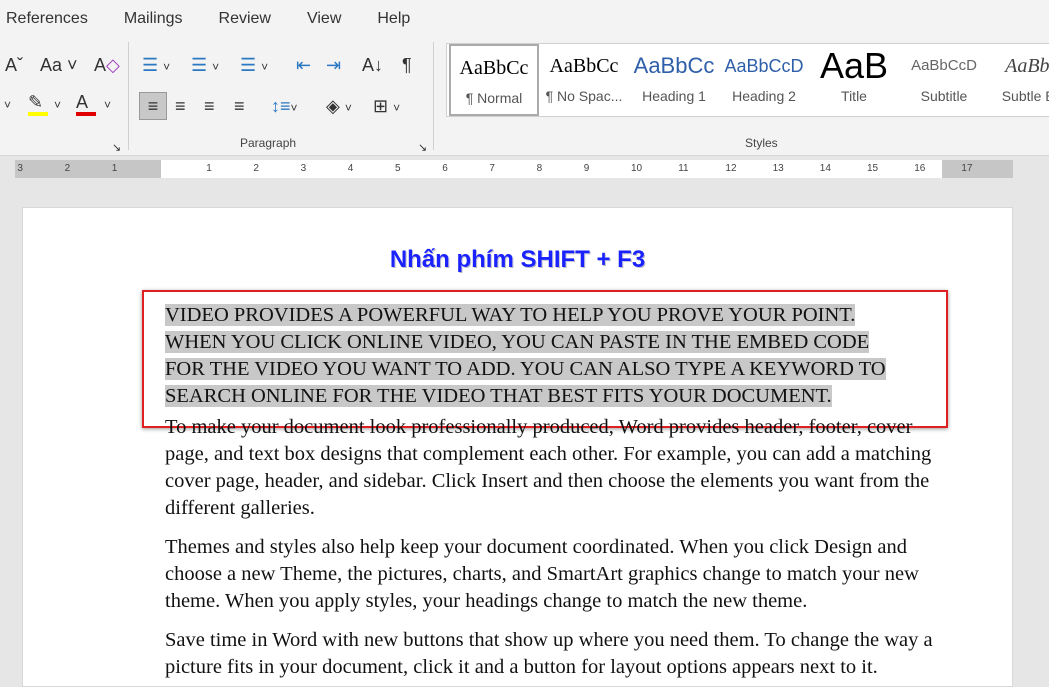 The width and height of the screenshot is (1049, 687). I want to click on align-right-icon: ≡, so click(209, 106).